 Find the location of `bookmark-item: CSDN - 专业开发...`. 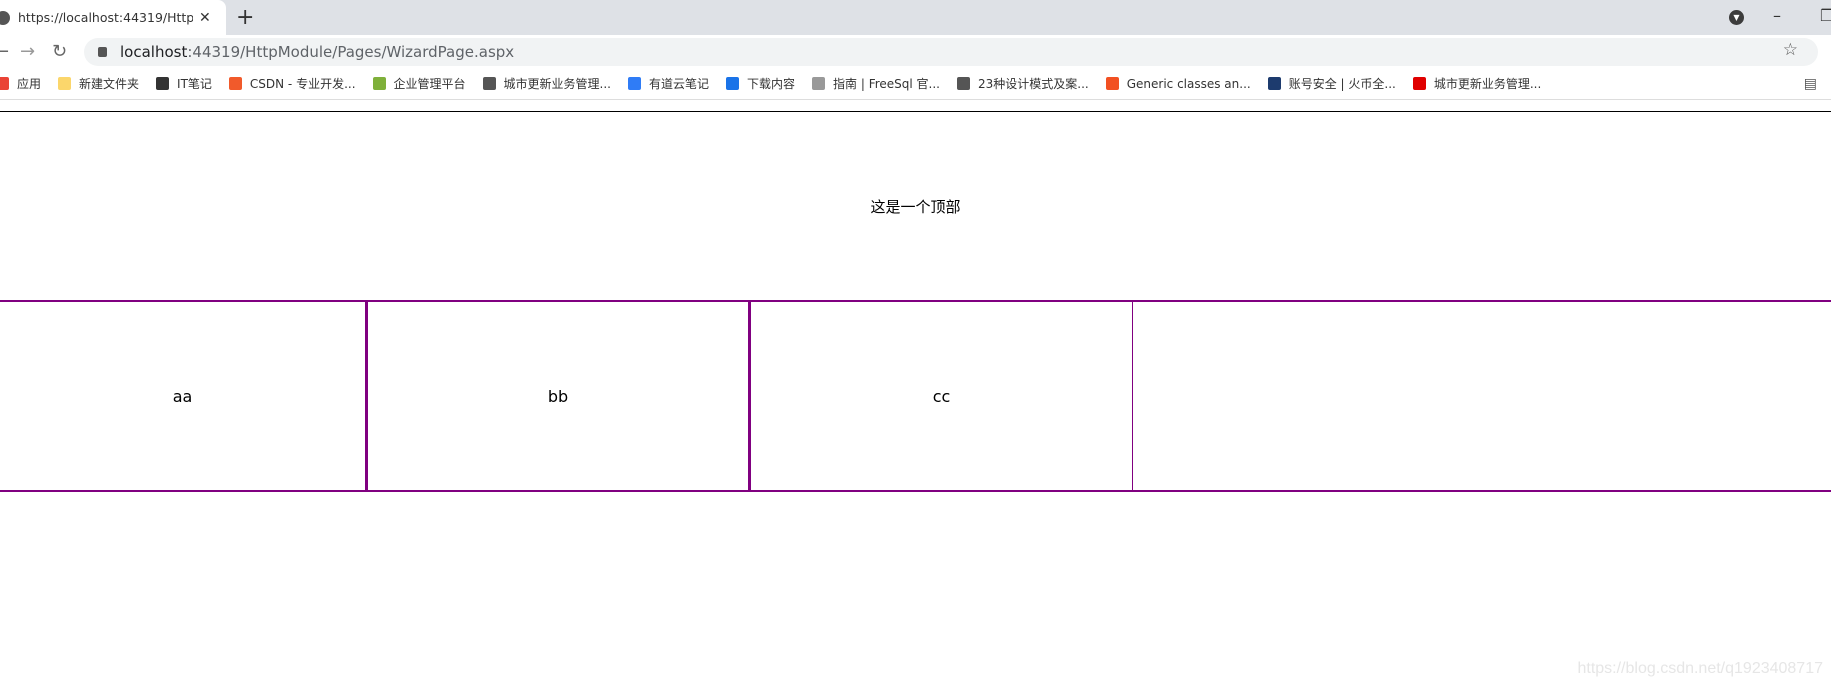

bookmark-item: CSDN - 专业开发... is located at coordinates (292, 83).